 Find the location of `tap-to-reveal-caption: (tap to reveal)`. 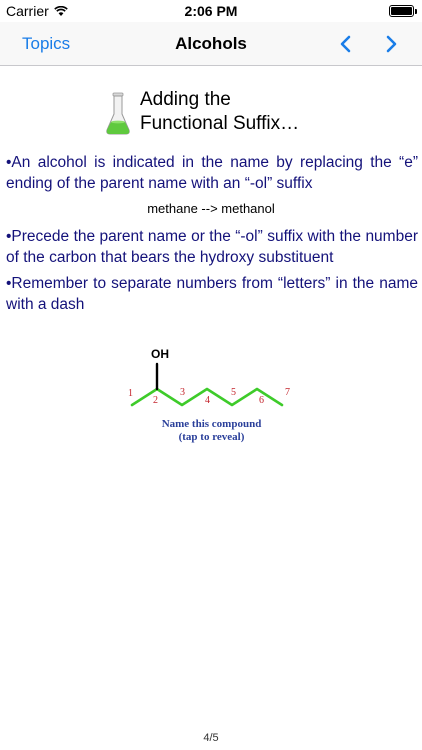

tap-to-reveal-caption: (tap to reveal) is located at coordinates (211, 437).